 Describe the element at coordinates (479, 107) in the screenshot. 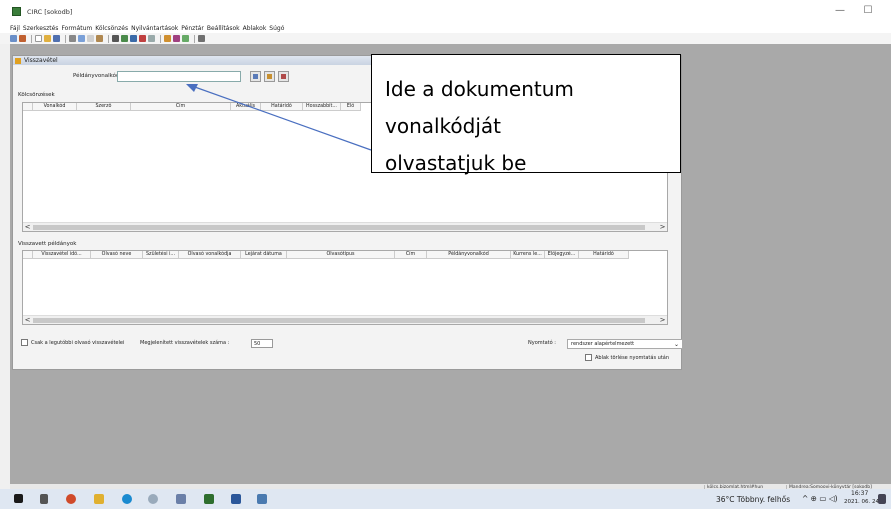

I see `callout-line-1: Ide a dokumentum vonalkódját` at that location.